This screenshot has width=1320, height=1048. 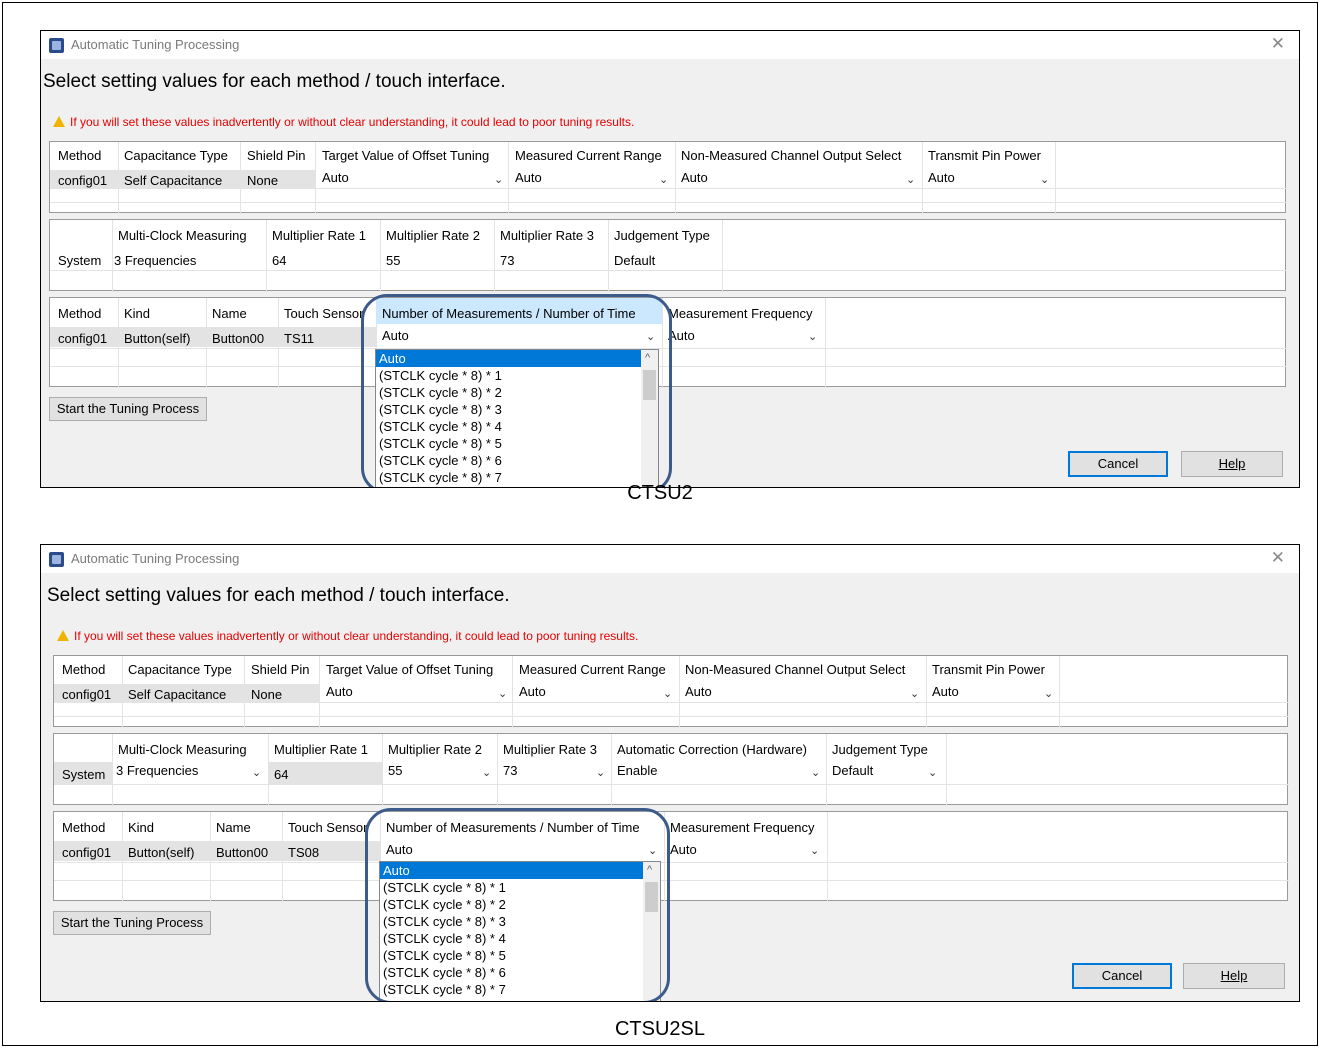 I want to click on header-non-measured-output: Non-Measured Channel Output Select, so click(x=795, y=669).